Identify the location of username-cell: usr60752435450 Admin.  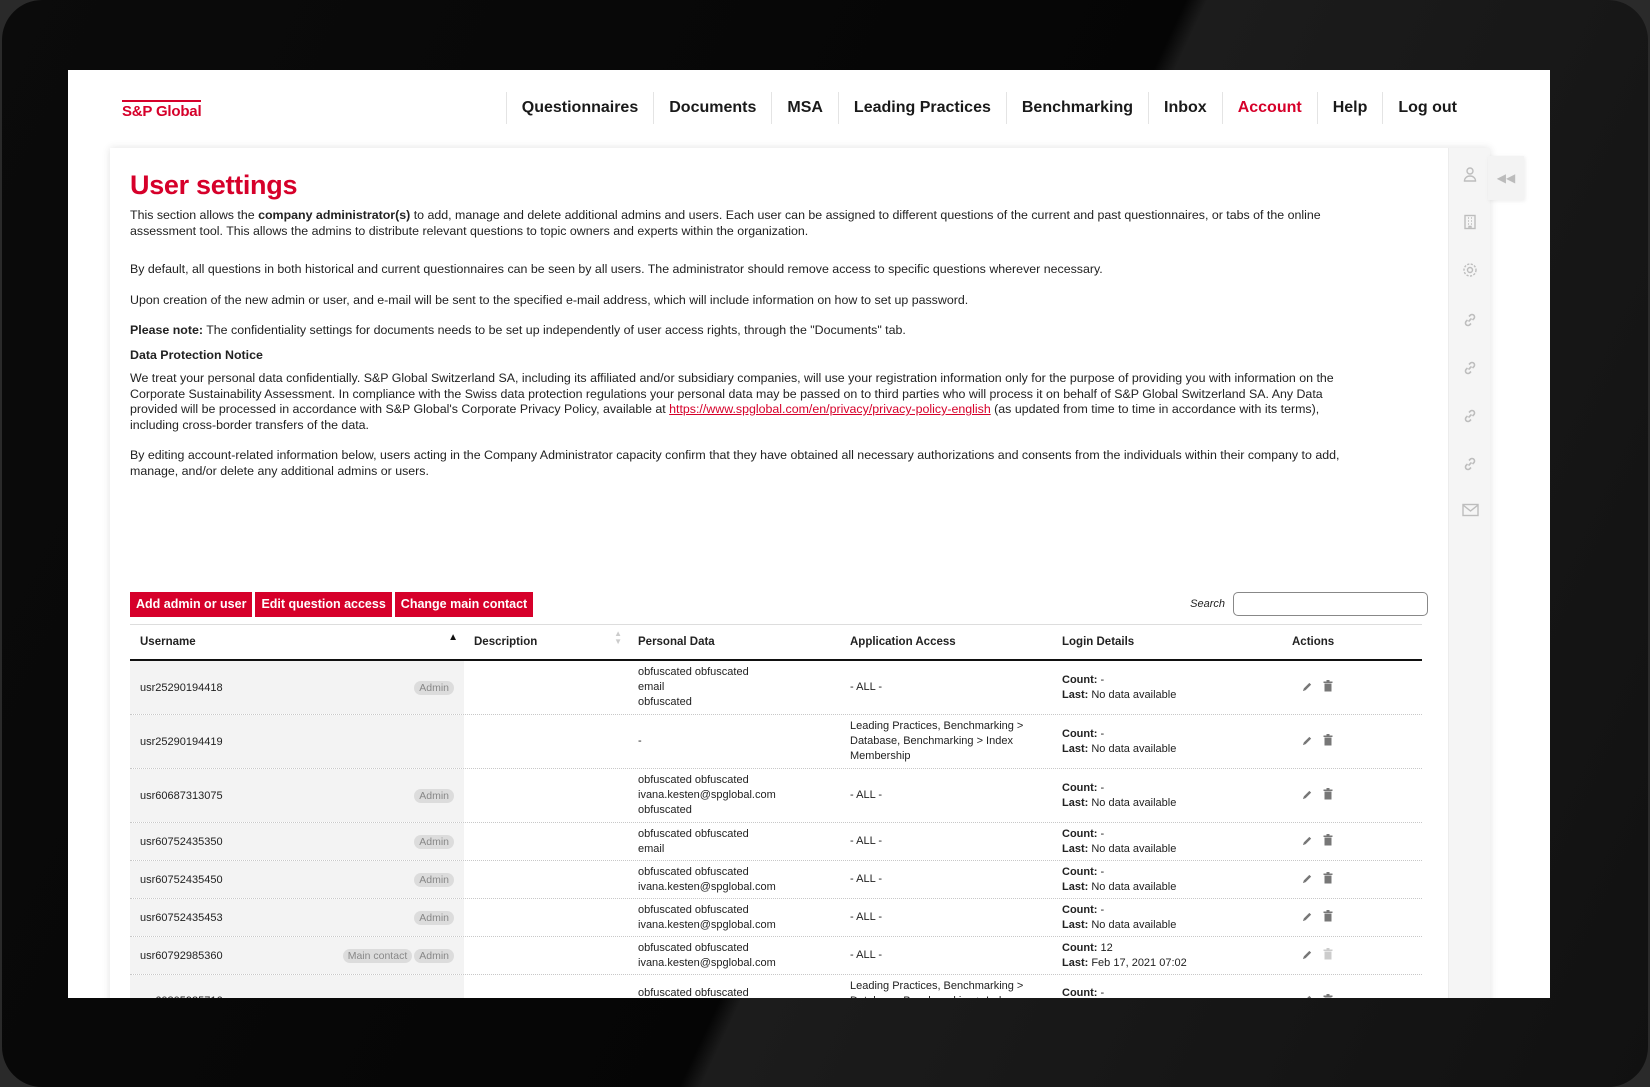
(297, 879).